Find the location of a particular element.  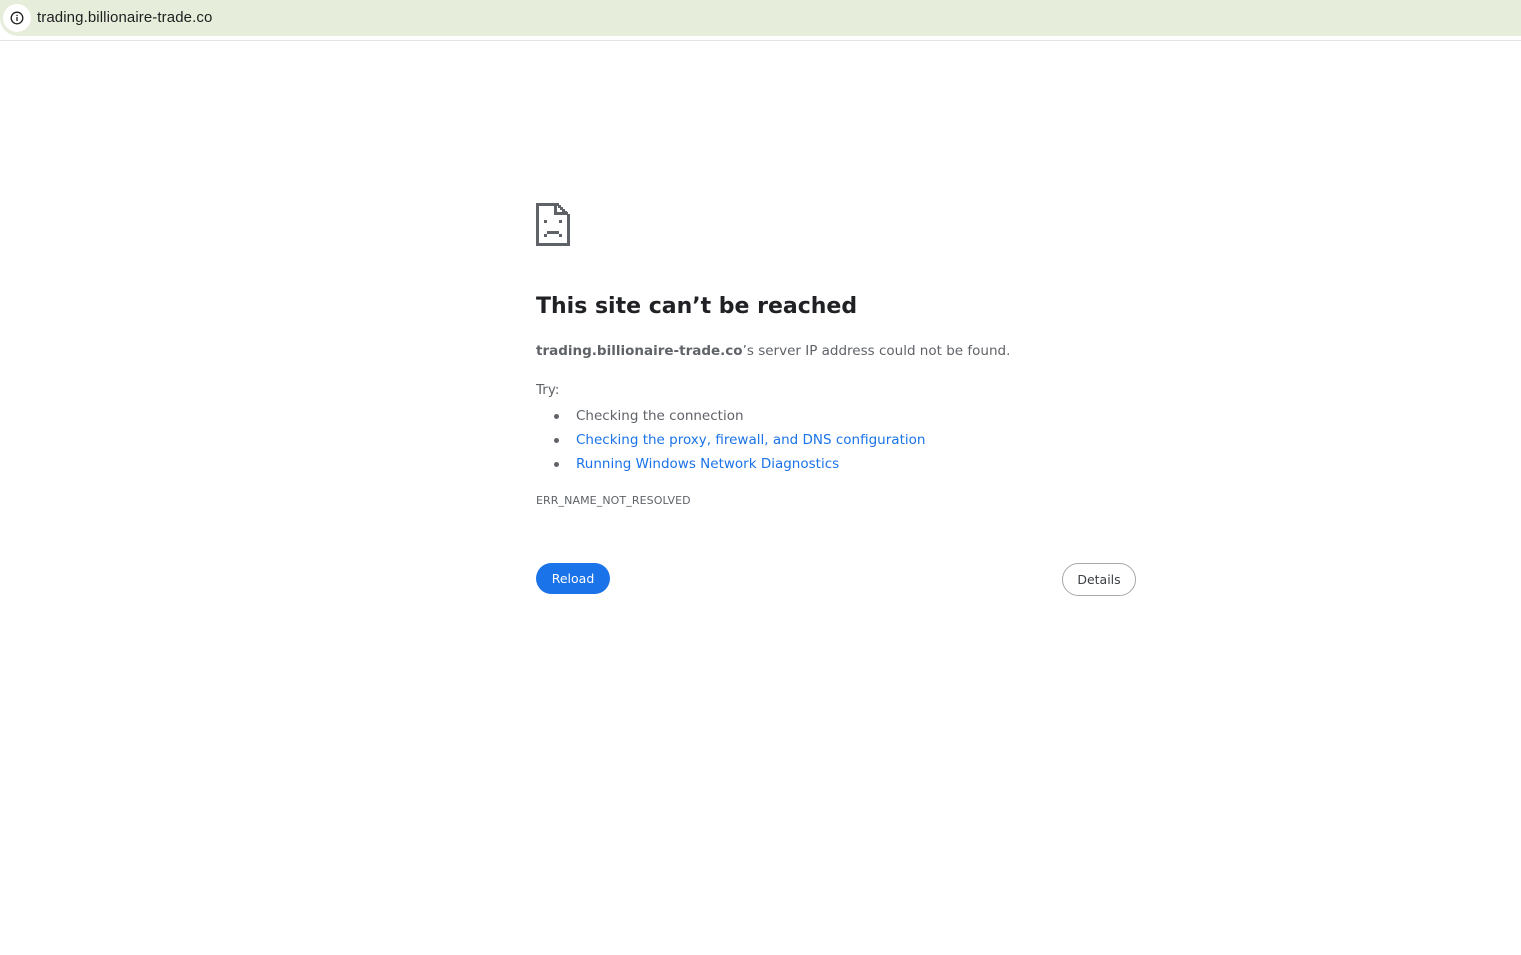

suggestion-network-diagnostics: Running Windows Network Diagnostics is located at coordinates (739, 464).